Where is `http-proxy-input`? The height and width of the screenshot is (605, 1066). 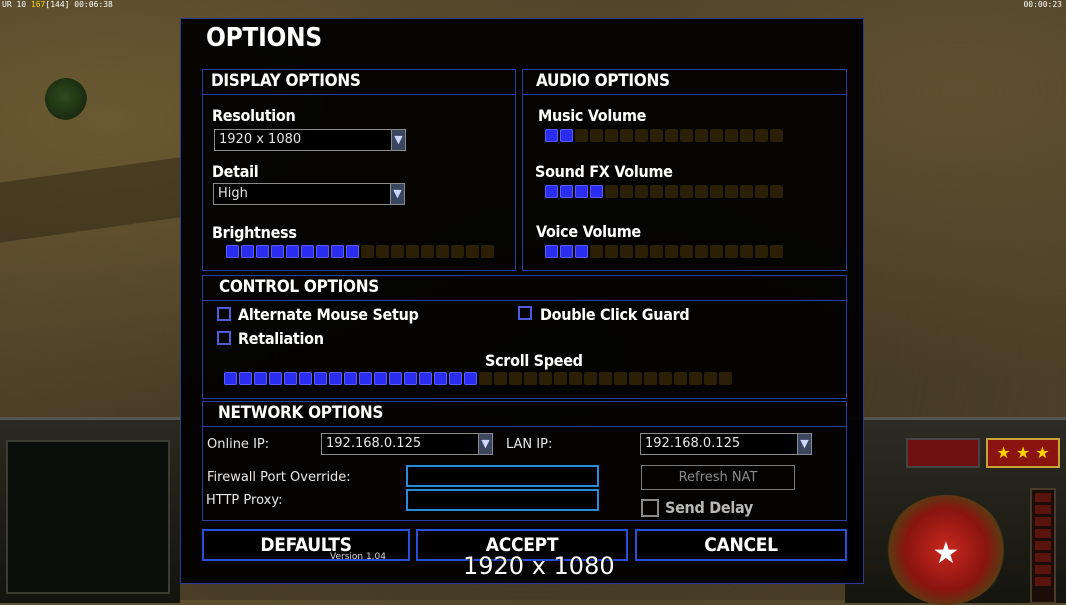
http-proxy-input is located at coordinates (502, 500).